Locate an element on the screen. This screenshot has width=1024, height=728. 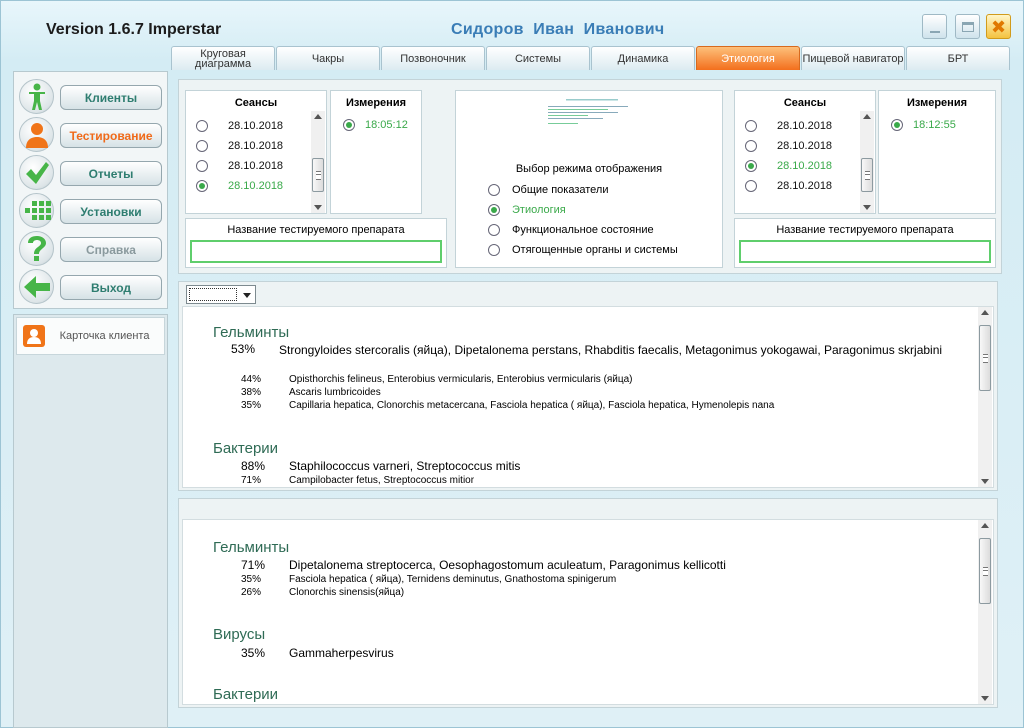
mode-radio-etiology is located at coordinates (494, 210).